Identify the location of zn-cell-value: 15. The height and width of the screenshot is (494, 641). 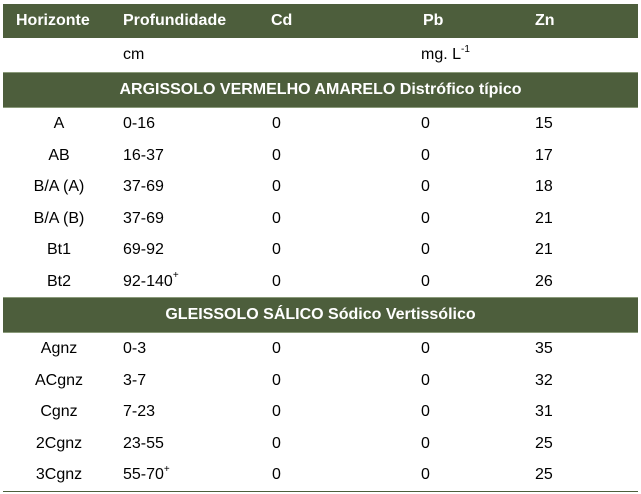
(544, 123).